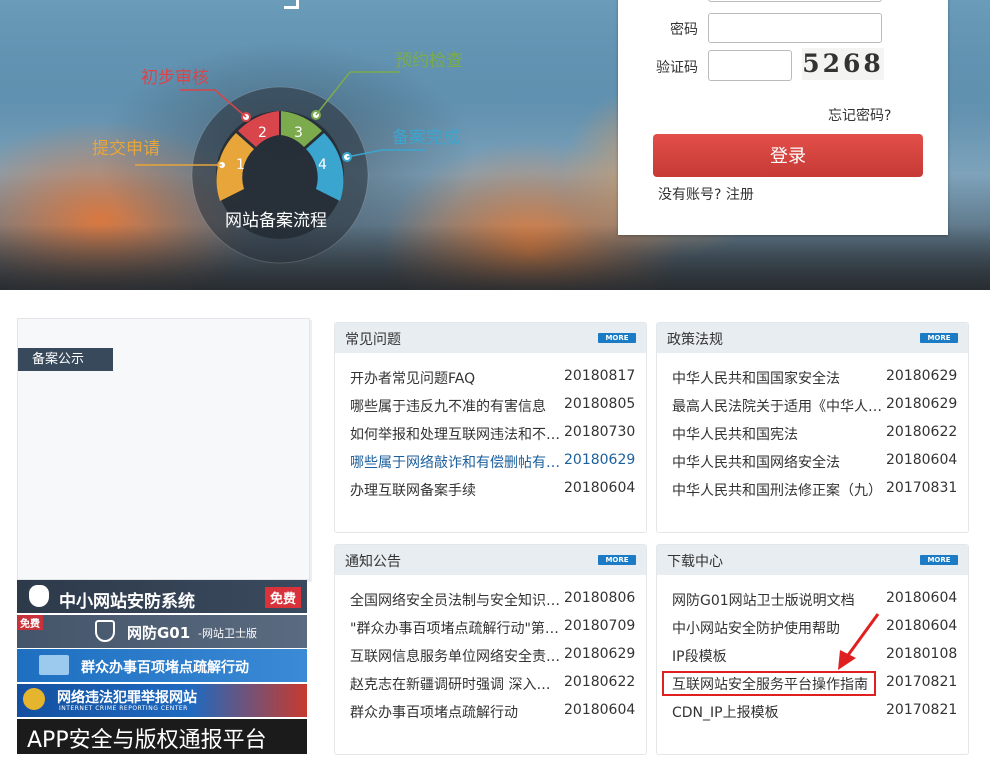  I want to click on item-title: 哪些属于违反九不准的有害信息, so click(455, 406).